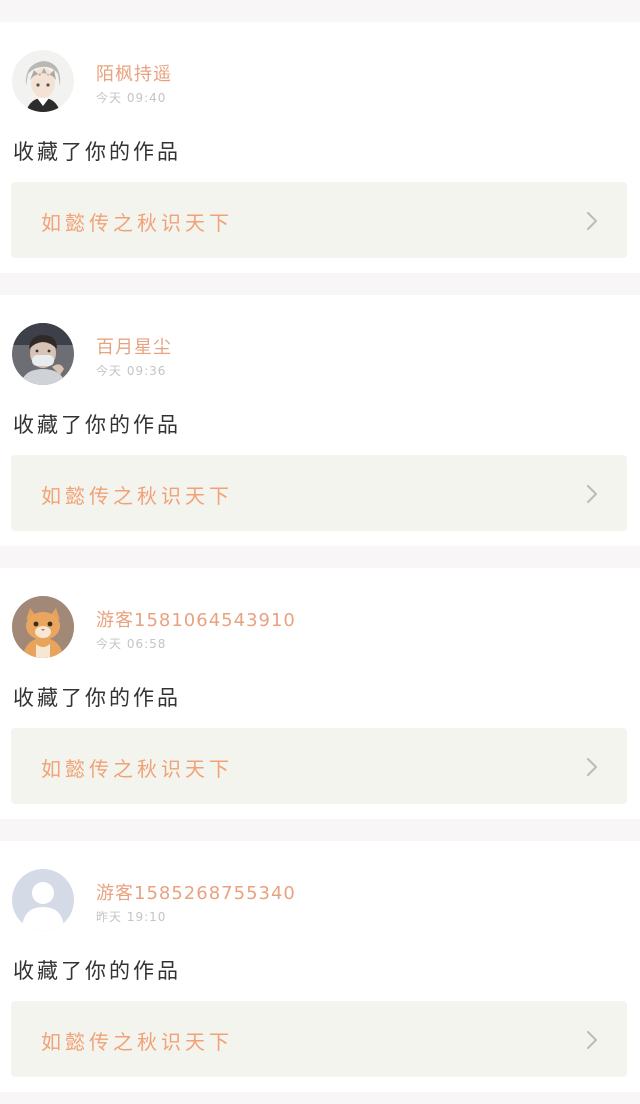 Image resolution: width=640 pixels, height=1104 pixels. I want to click on timestamp: 今天 09:40, so click(131, 98).